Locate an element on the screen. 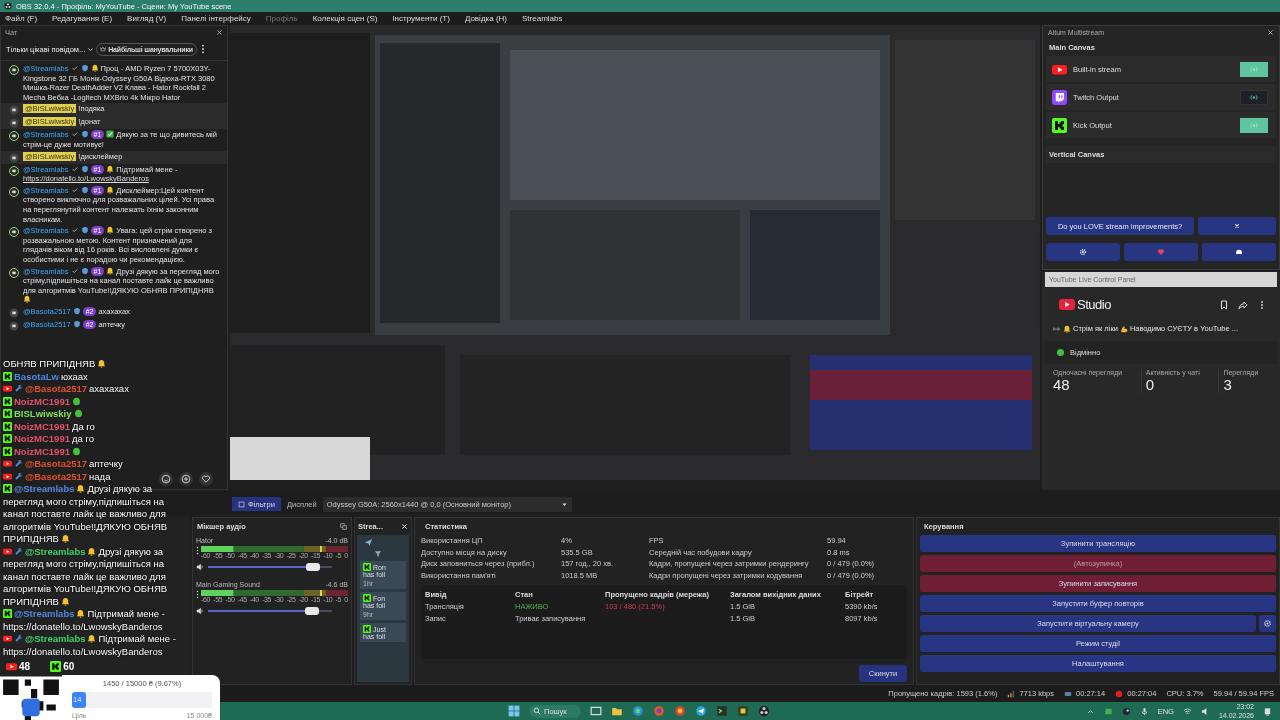  chevron-icon is located at coordinates (91, 49).